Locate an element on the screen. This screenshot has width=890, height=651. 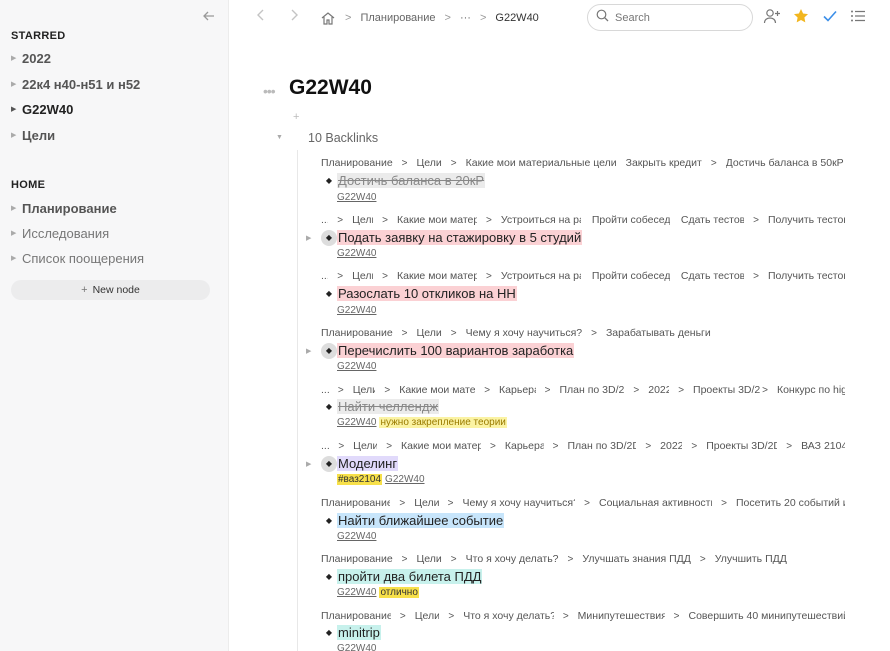
crumb: Совершить 40 минипутешествий is located at coordinates (766, 616).